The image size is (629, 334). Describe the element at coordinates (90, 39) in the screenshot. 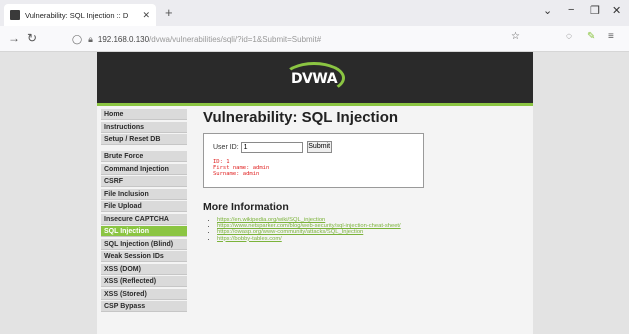

I see `lock-icon: 🔒︎` at that location.